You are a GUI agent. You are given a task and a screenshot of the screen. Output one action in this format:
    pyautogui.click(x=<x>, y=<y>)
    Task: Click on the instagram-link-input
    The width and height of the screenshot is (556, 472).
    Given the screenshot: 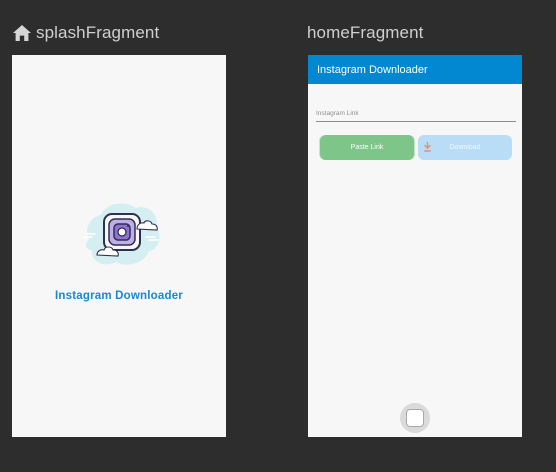 What is the action you would take?
    pyautogui.click(x=416, y=113)
    